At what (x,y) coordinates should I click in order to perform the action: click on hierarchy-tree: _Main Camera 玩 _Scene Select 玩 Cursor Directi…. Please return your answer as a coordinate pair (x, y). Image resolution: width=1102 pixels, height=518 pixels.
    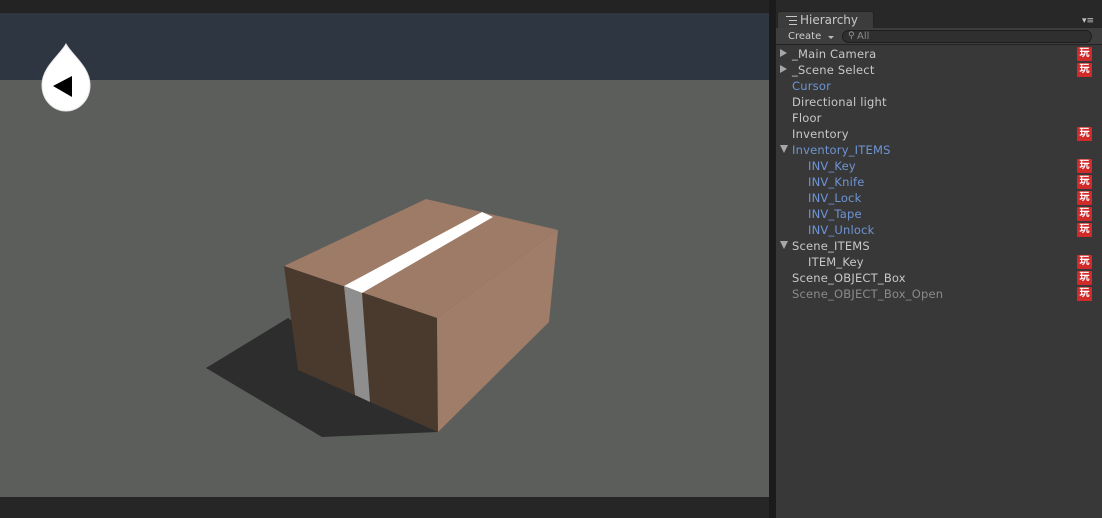
    Looking at the image, I should click on (939, 174).